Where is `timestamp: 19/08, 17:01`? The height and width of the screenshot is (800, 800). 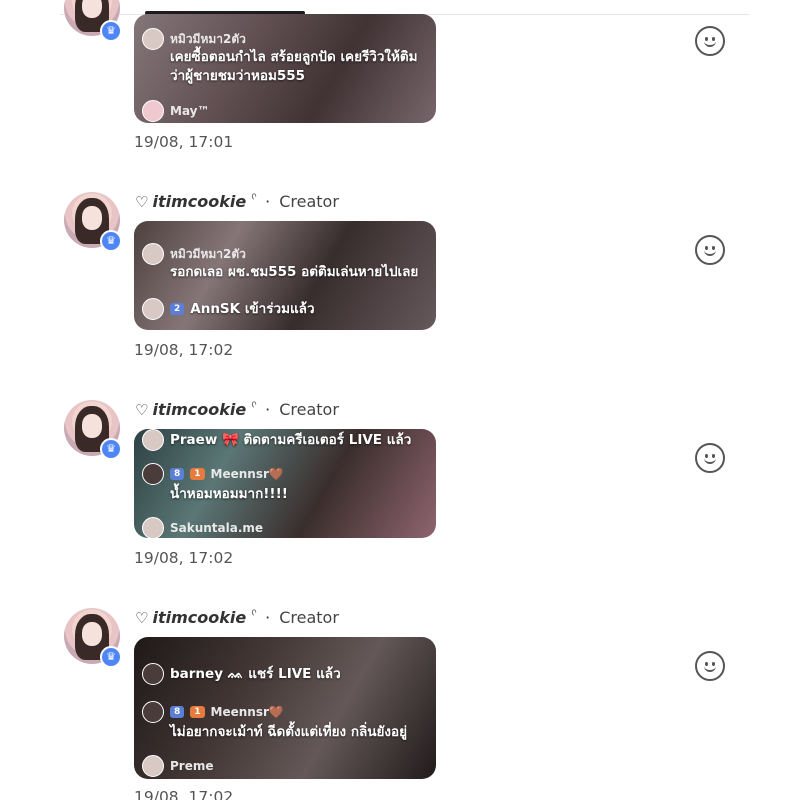
timestamp: 19/08, 17:01 is located at coordinates (184, 142).